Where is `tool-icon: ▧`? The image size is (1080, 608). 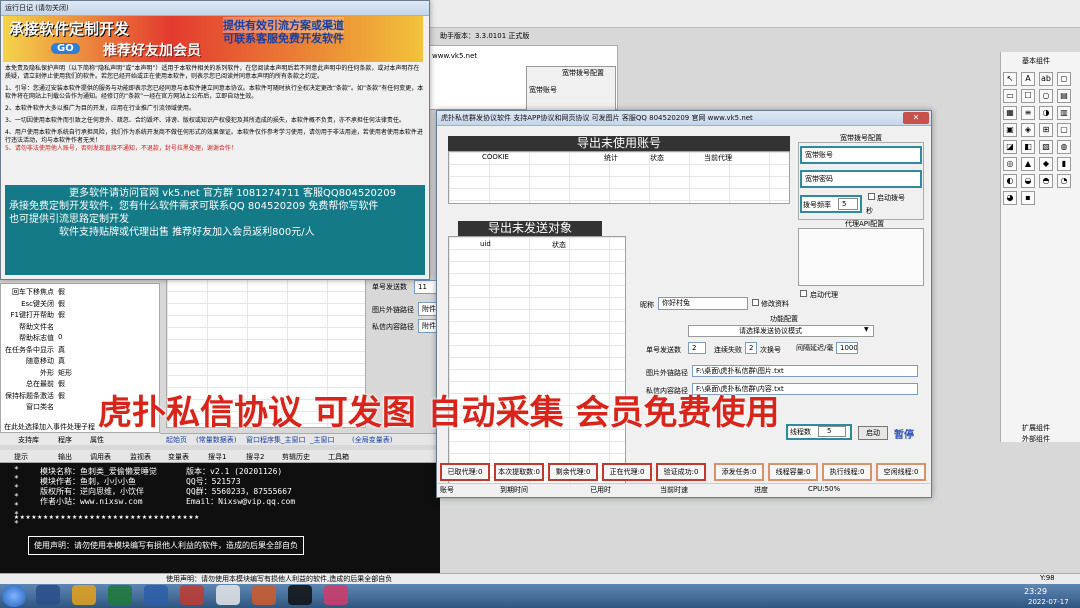
tool-icon: ▧ is located at coordinates (1046, 147).